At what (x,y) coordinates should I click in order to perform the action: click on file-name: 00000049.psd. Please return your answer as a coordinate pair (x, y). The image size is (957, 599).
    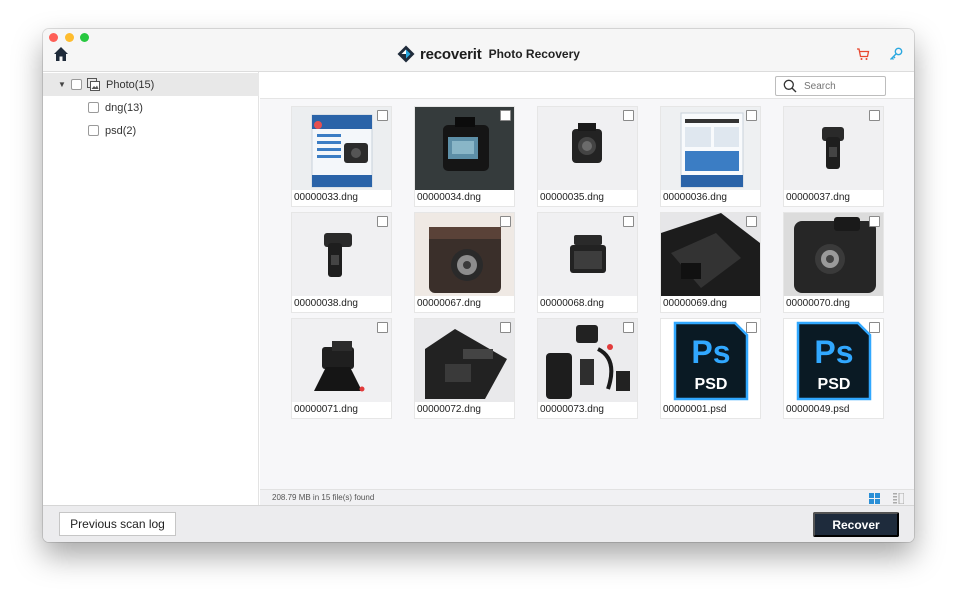
    Looking at the image, I should click on (818, 409).